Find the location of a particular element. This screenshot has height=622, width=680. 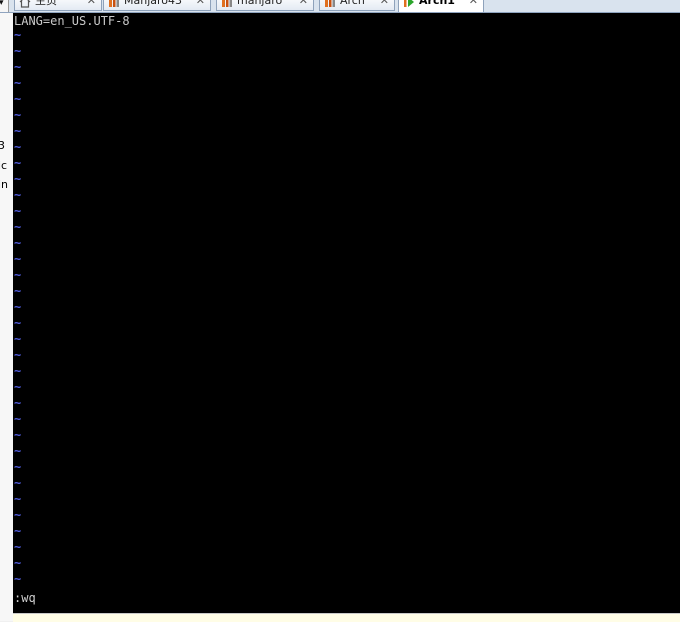

background-window-edge: 3 ic in is located at coordinates (7, 317).